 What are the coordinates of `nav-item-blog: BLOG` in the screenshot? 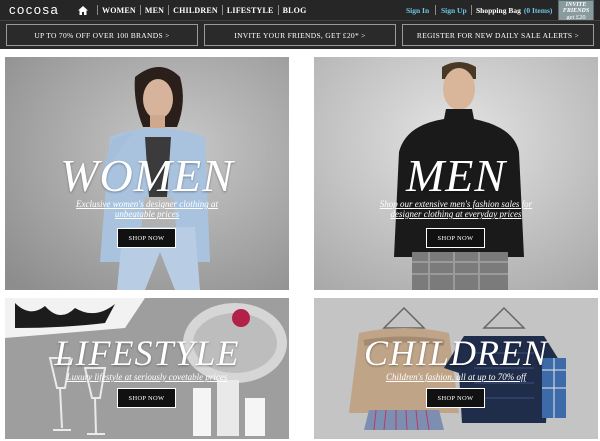 It's located at (295, 10).